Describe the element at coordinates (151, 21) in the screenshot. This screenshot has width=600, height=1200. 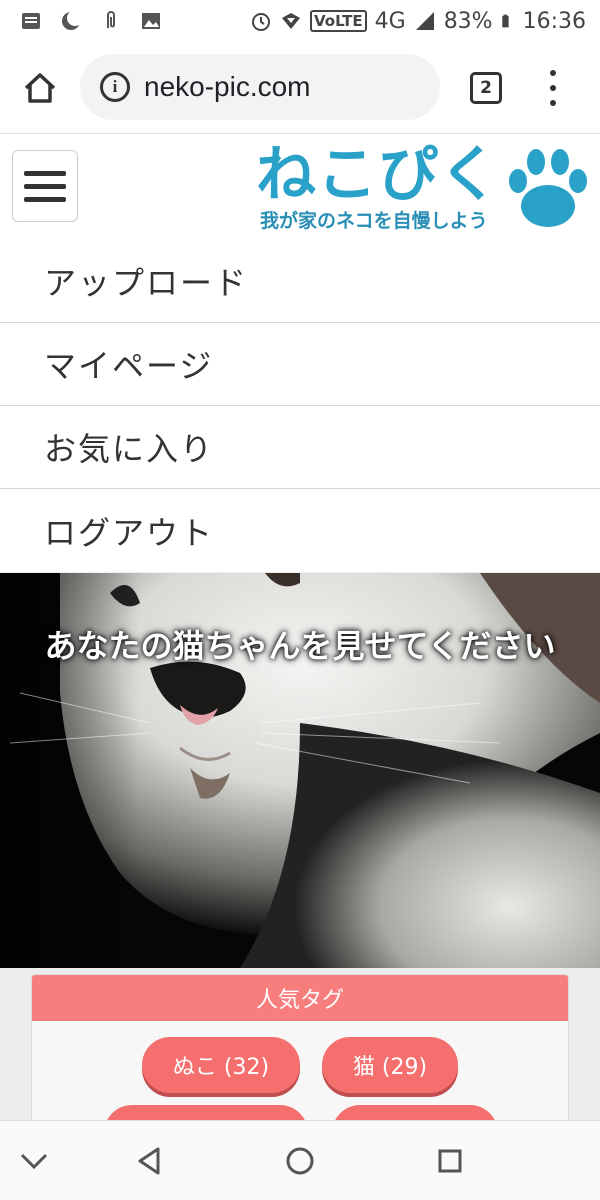
I see `image-icon` at that location.